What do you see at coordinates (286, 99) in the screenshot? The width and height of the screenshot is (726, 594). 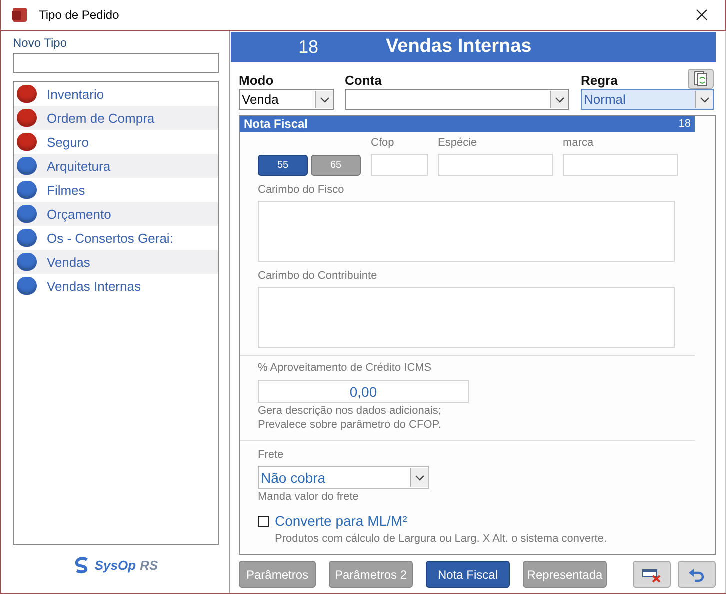 I see `dropdown: Venda` at bounding box center [286, 99].